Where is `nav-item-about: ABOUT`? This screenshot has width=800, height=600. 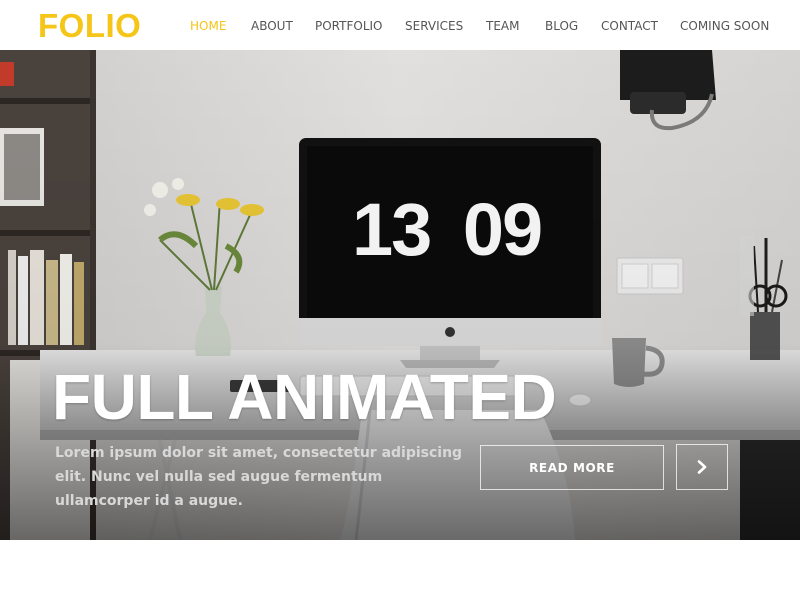
nav-item-about: ABOUT is located at coordinates (272, 26).